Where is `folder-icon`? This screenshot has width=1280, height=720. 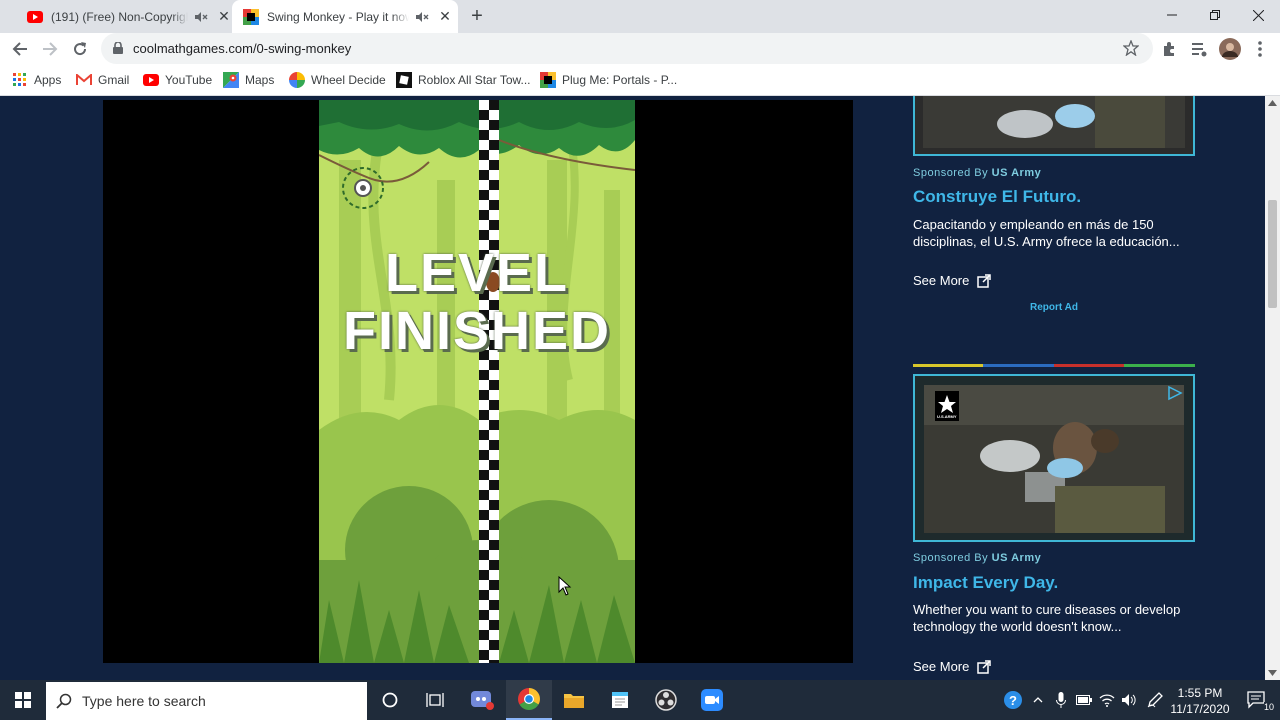
folder-icon is located at coordinates (574, 701).